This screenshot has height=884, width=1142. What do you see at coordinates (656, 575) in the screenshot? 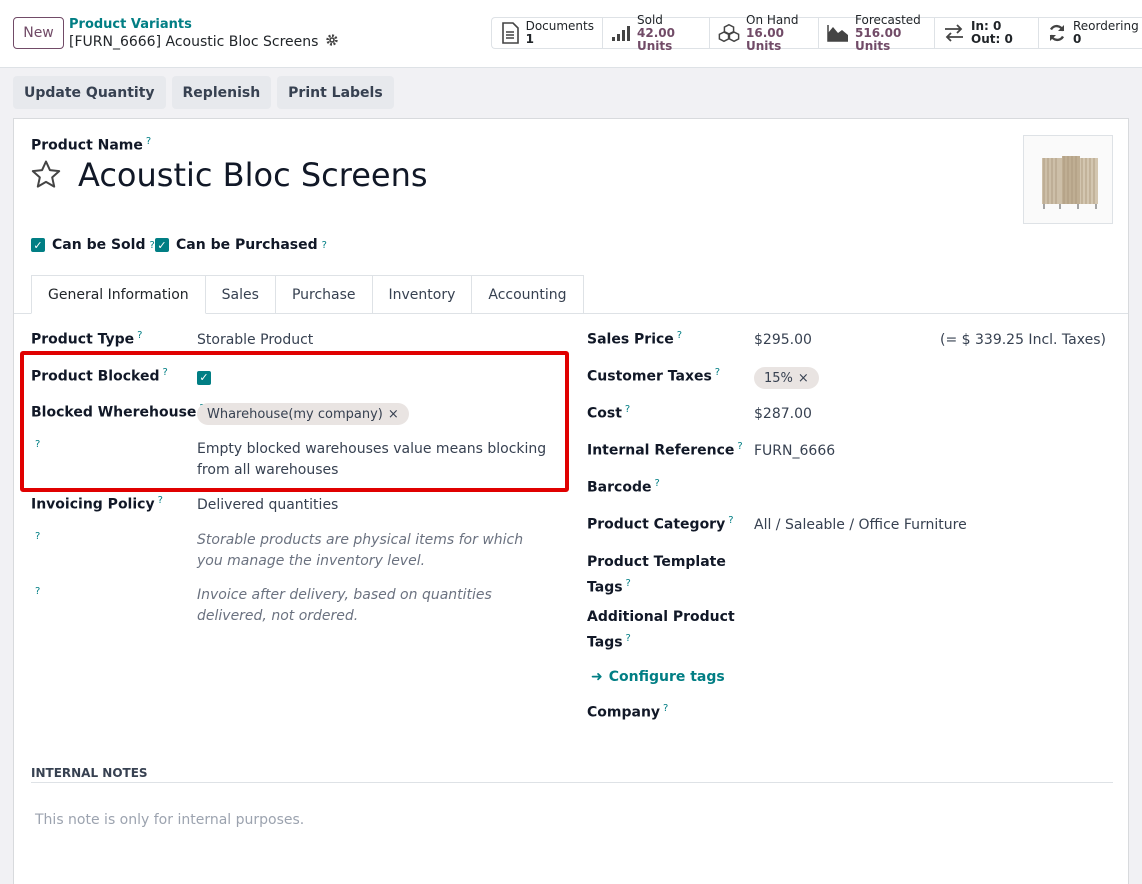
I see `product-template-tags-label: Product Template Tags?` at bounding box center [656, 575].